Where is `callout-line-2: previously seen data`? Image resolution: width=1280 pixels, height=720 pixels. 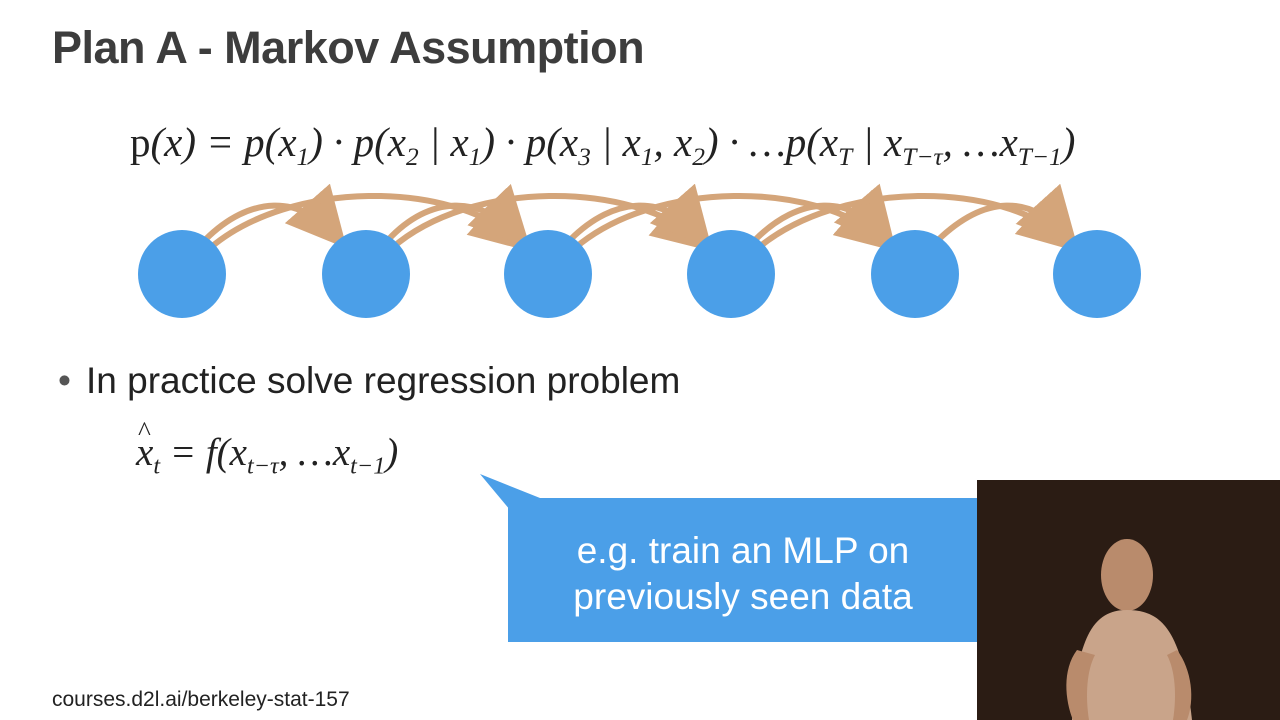
callout-line-2: previously seen data is located at coordinates (743, 596).